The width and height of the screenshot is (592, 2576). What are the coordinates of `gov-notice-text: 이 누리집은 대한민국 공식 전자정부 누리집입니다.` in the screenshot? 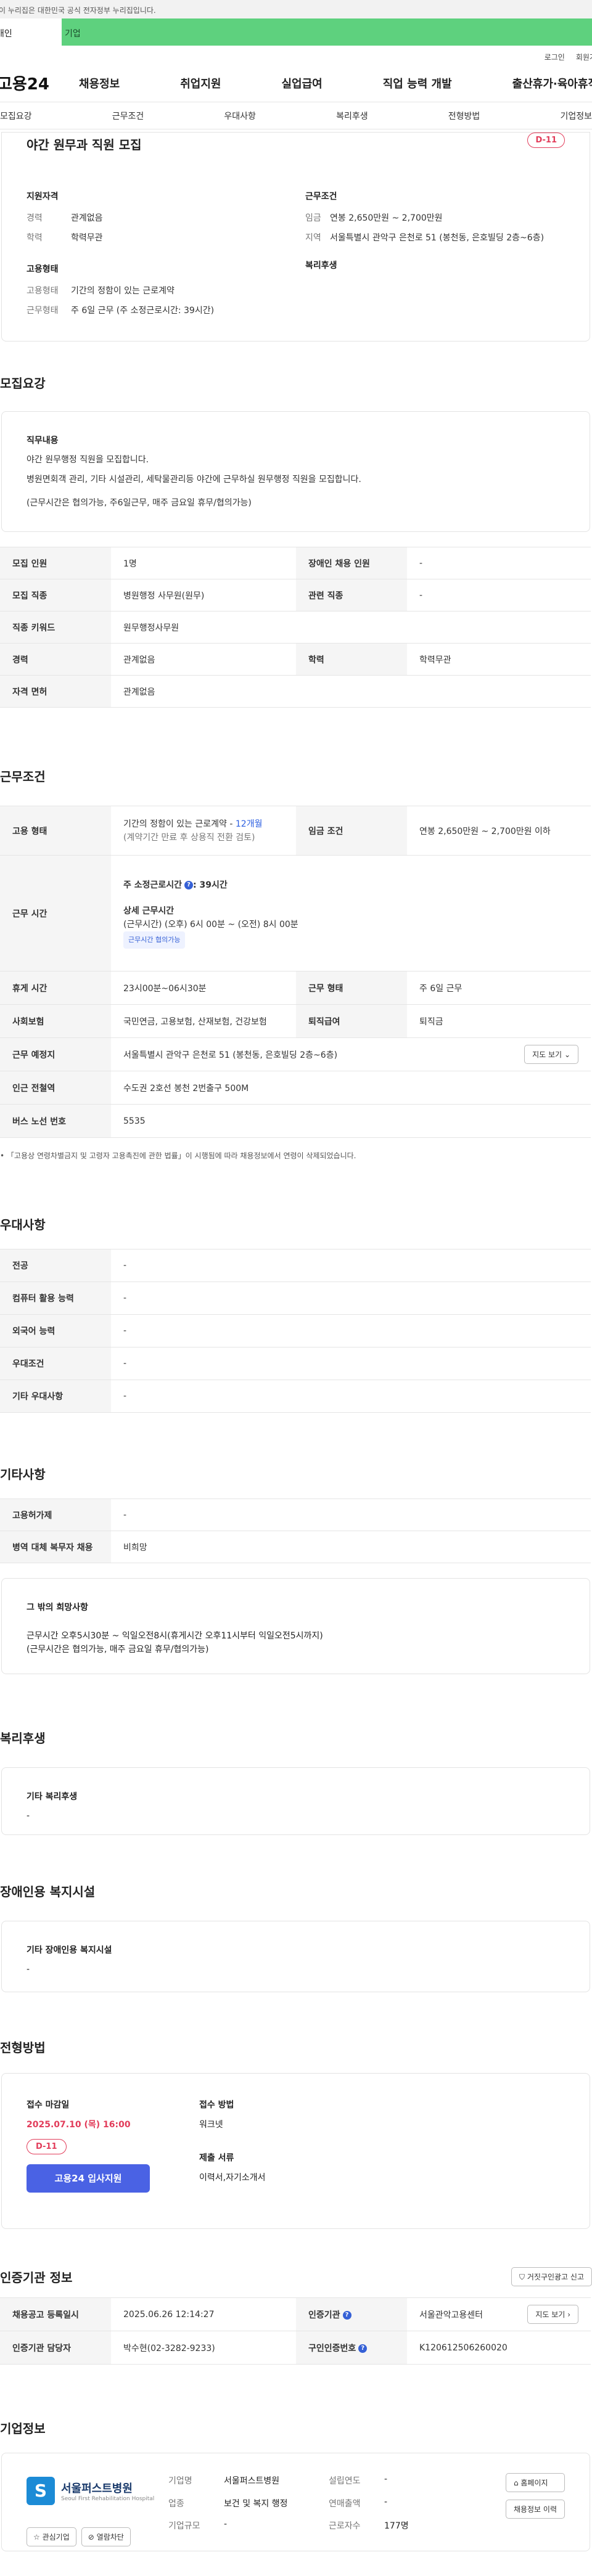 It's located at (78, 10).